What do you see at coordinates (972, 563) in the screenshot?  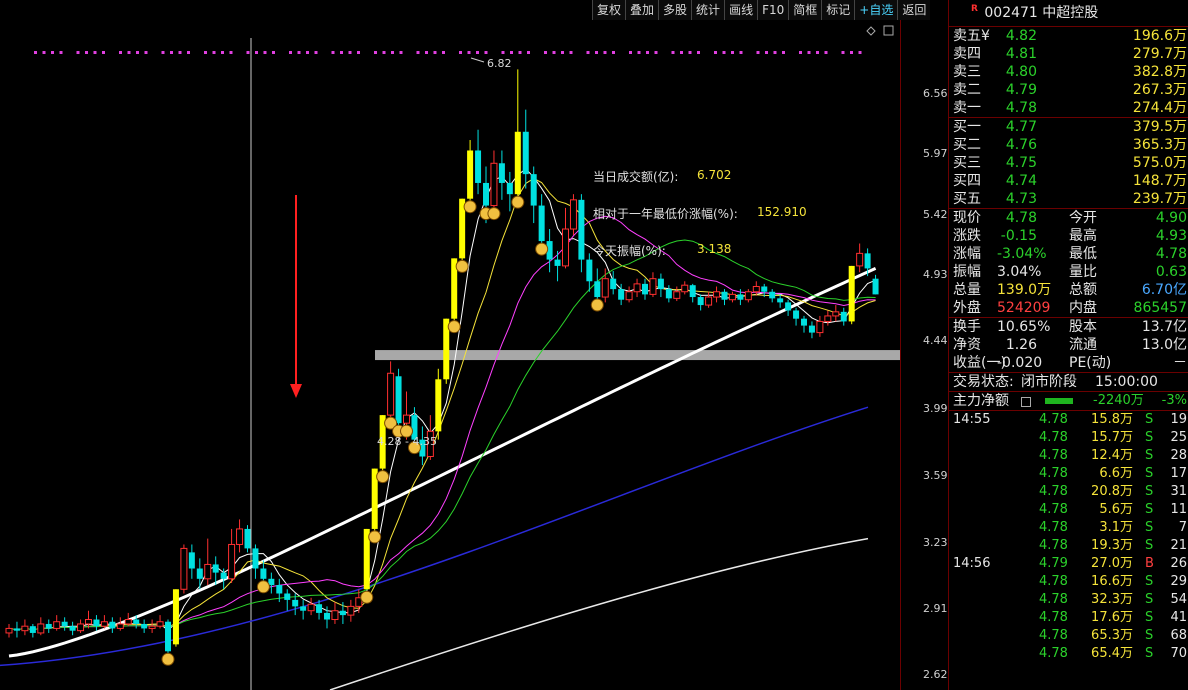 I see `tick-time: 14:56` at bounding box center [972, 563].